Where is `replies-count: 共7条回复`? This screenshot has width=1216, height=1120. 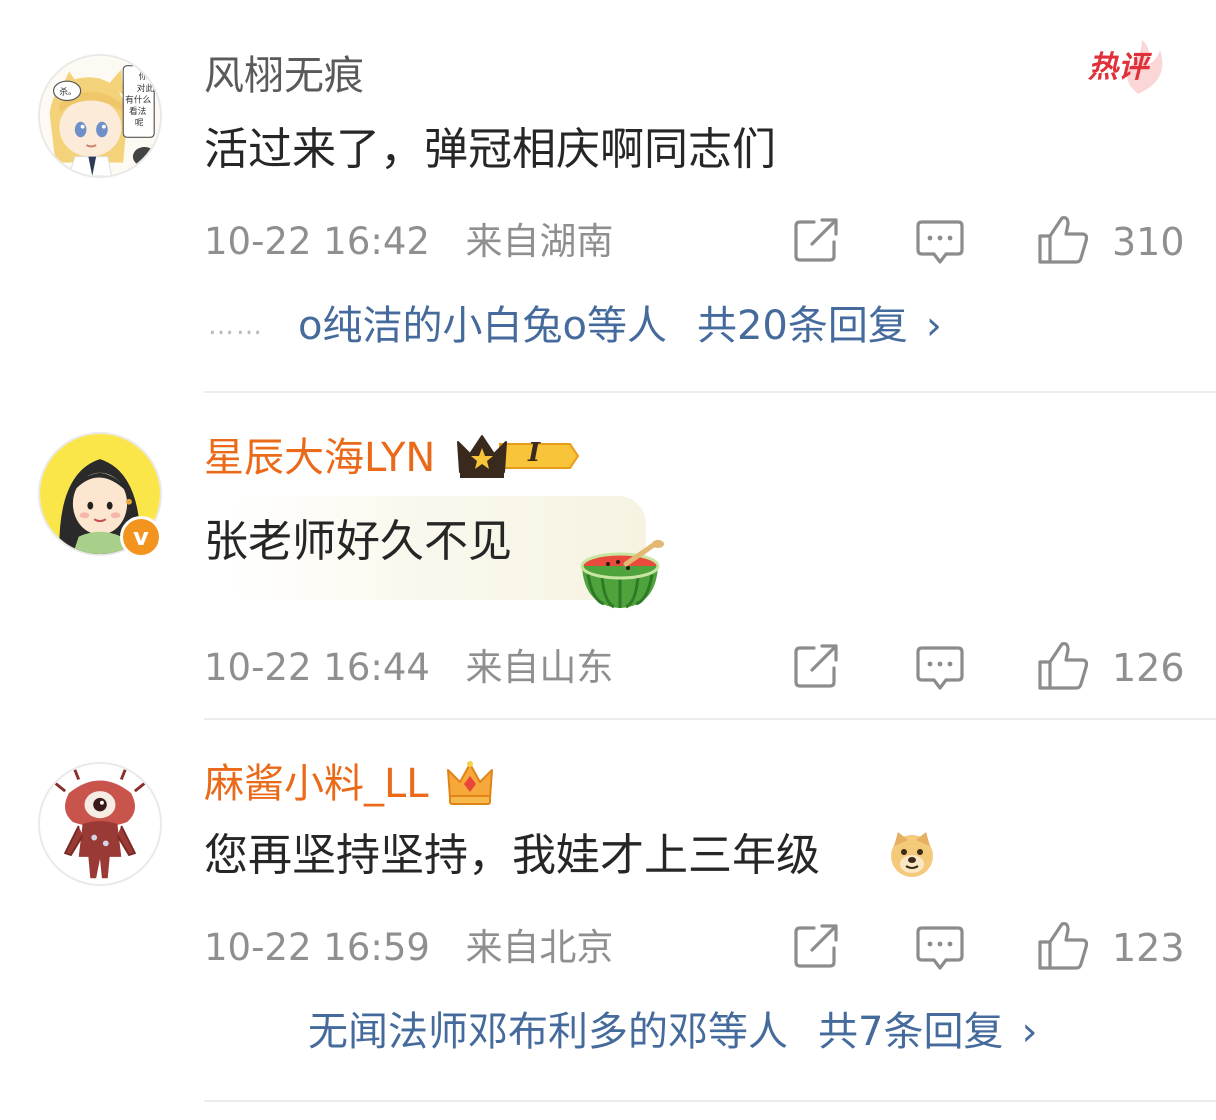 replies-count: 共7条回复 is located at coordinates (911, 1032).